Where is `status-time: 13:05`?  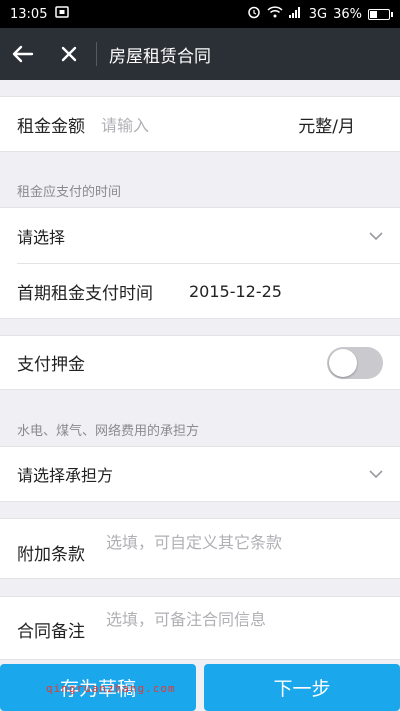
status-time: 13:05 is located at coordinates (29, 14).